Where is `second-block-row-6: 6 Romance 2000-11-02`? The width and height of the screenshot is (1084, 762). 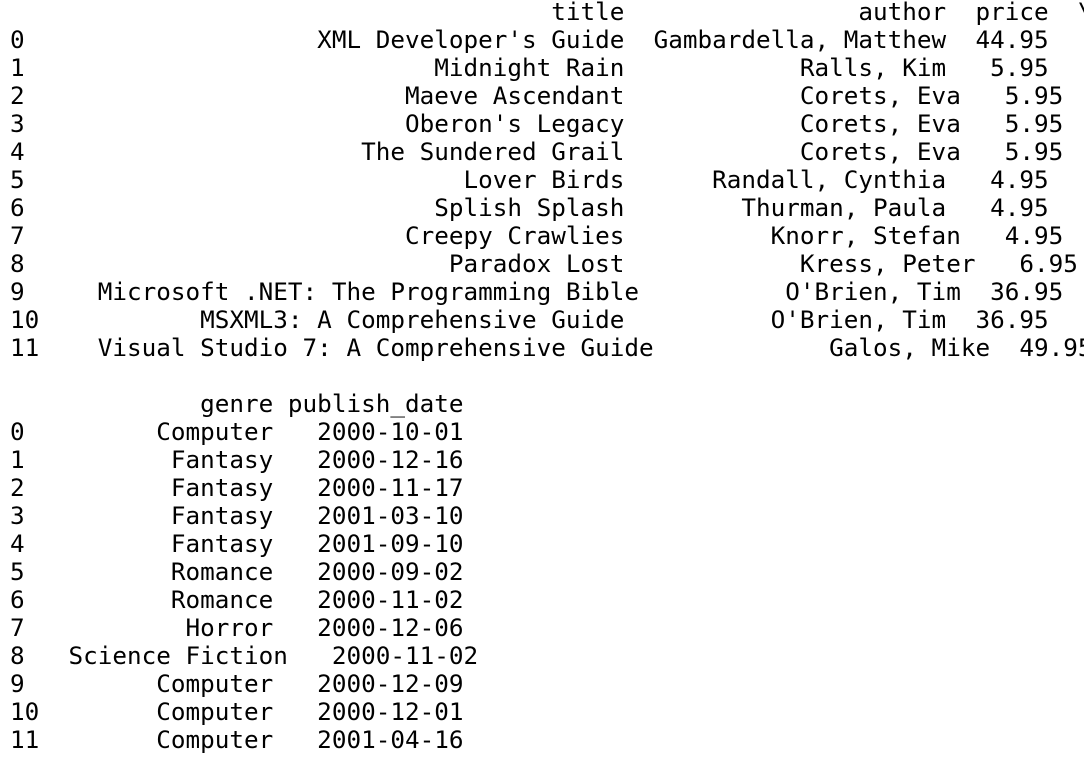
second-block-row-6: 6 Romance 2000-11-02 is located at coordinates (237, 599).